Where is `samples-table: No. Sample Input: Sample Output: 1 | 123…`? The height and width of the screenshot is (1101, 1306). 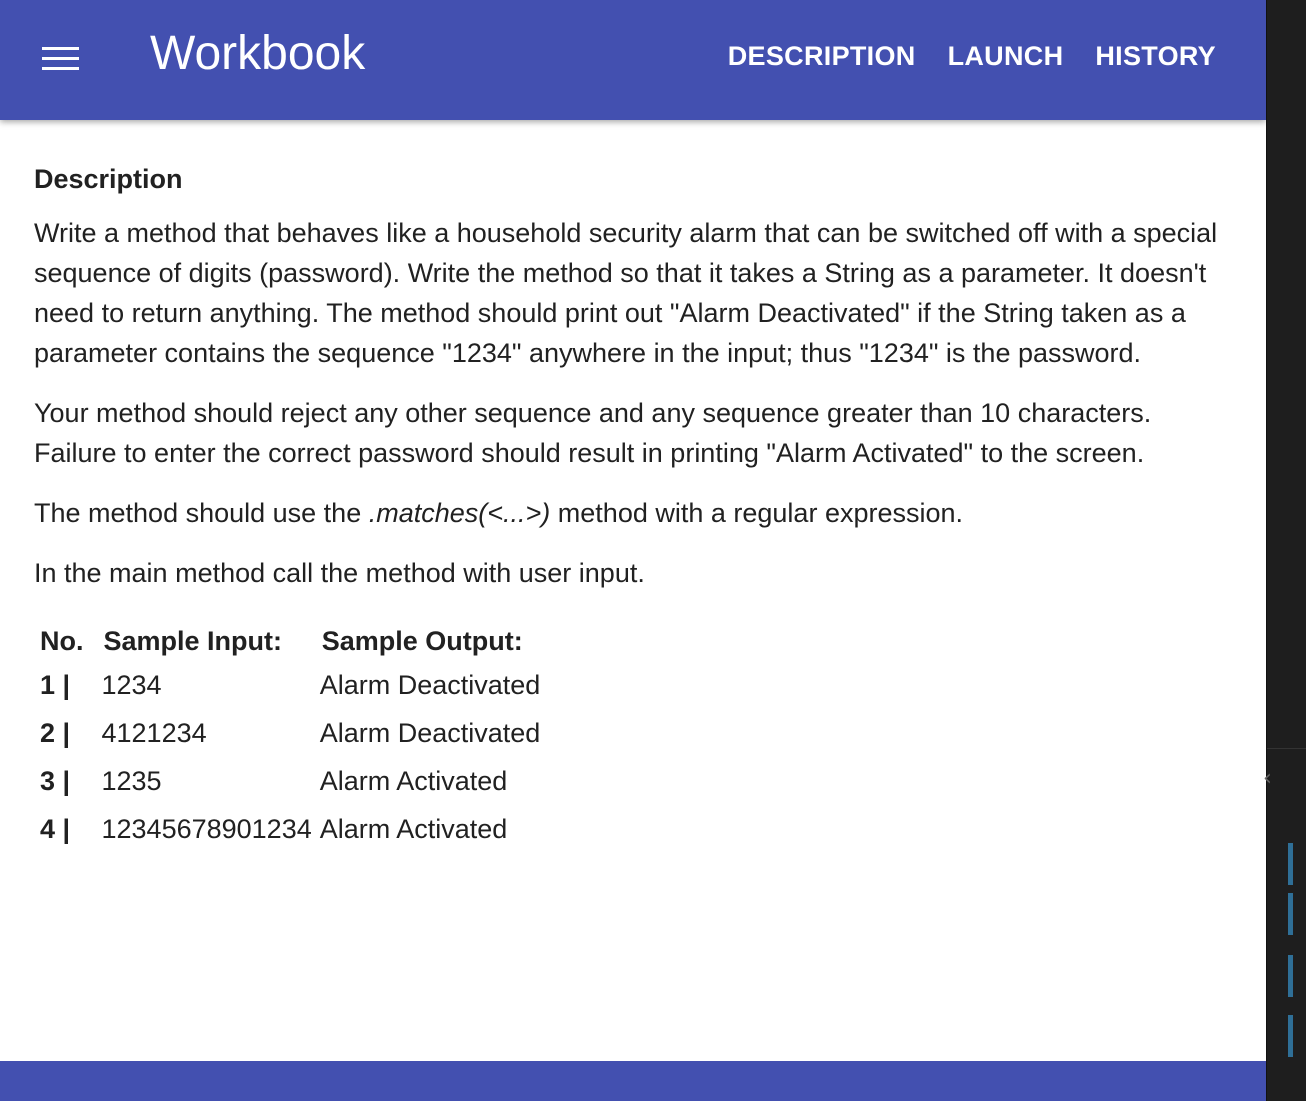
samples-table: No. Sample Input: Sample Output: 1 | 123… is located at coordinates (289, 737).